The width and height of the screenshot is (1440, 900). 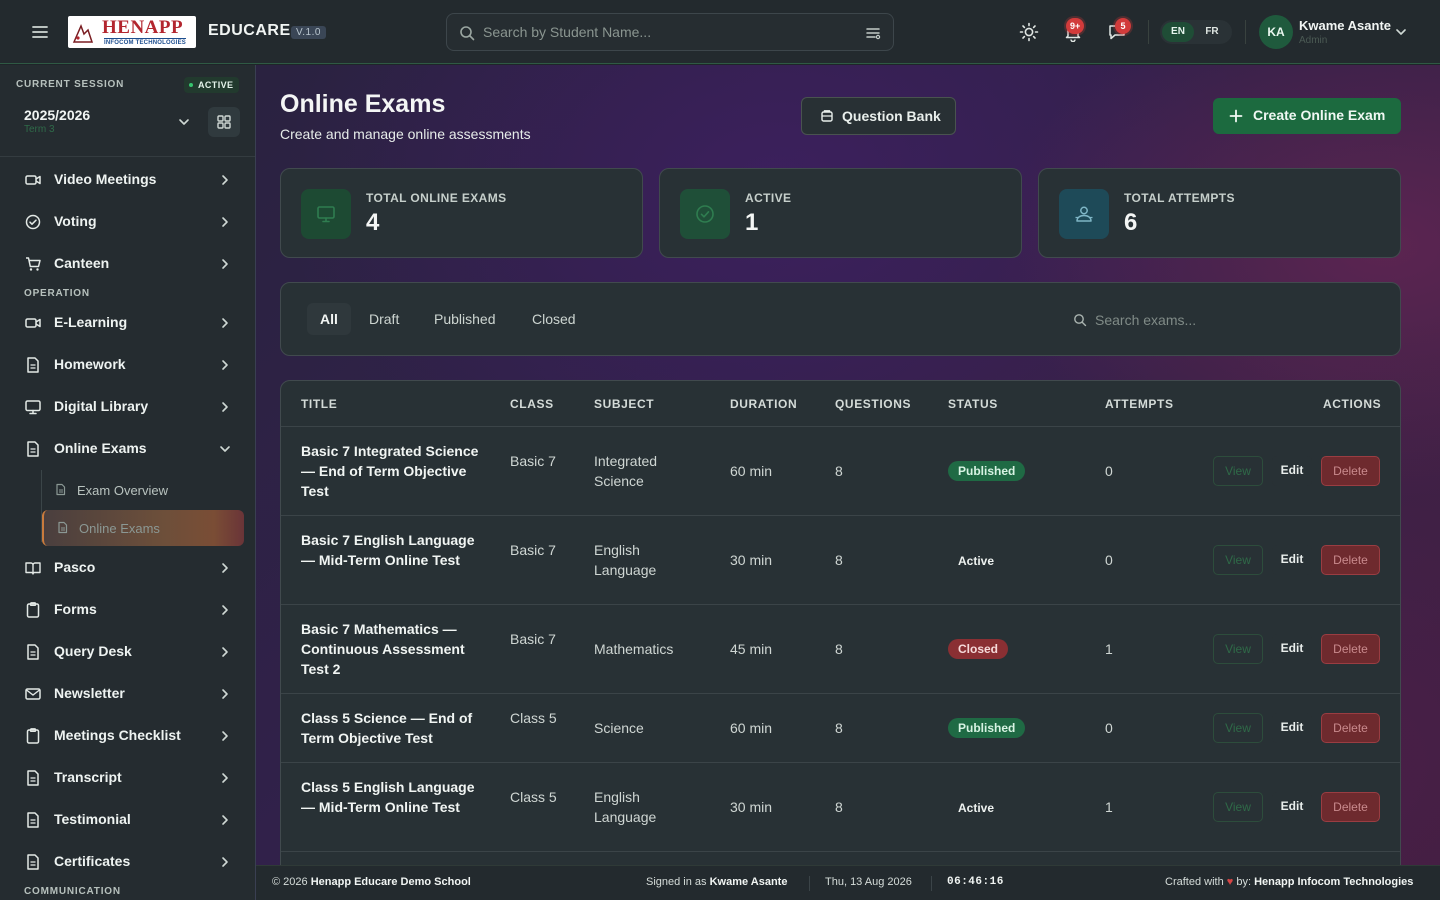 I want to click on session-grid-button, so click(x=224, y=122).